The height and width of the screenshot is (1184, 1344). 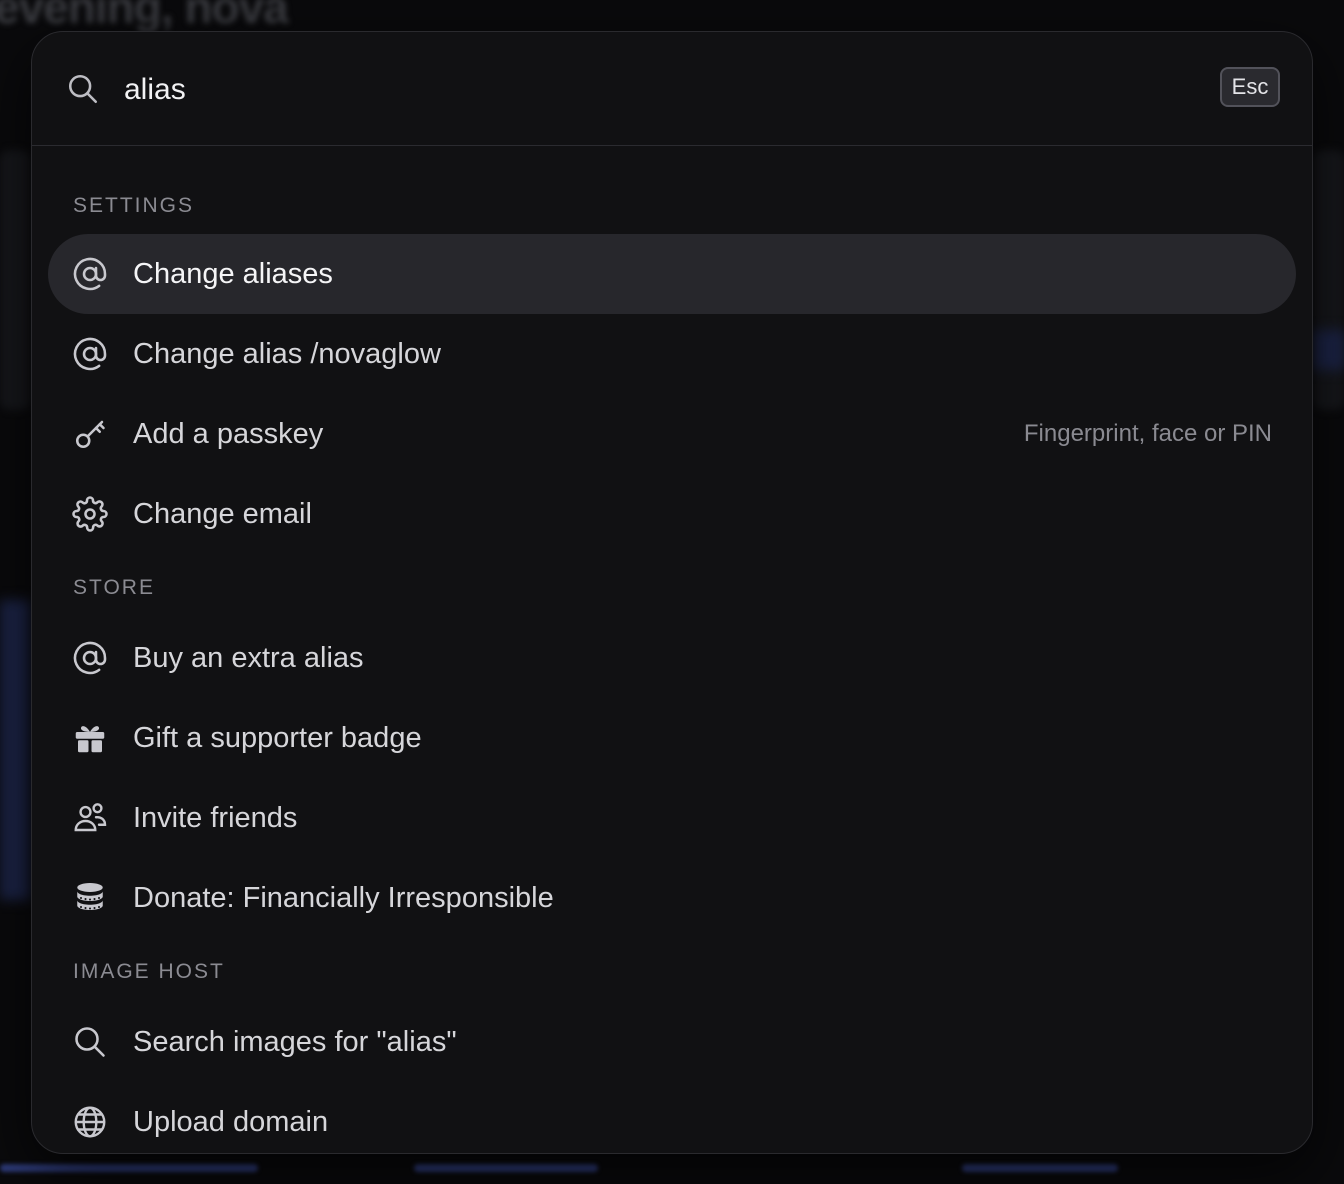 What do you see at coordinates (90, 818) in the screenshot?
I see `users-icon` at bounding box center [90, 818].